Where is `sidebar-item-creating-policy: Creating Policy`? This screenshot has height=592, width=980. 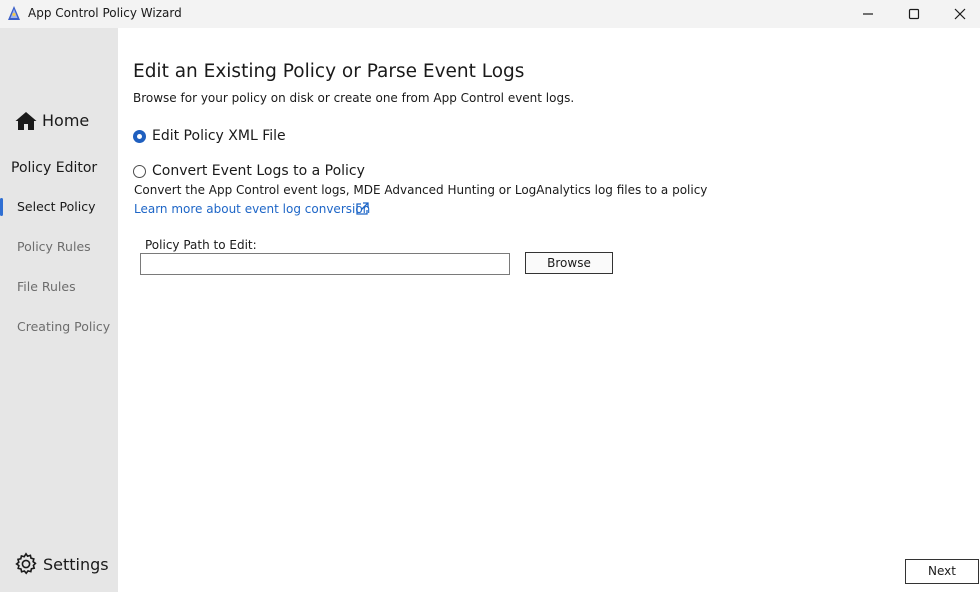 sidebar-item-creating-policy: Creating Policy is located at coordinates (59, 327).